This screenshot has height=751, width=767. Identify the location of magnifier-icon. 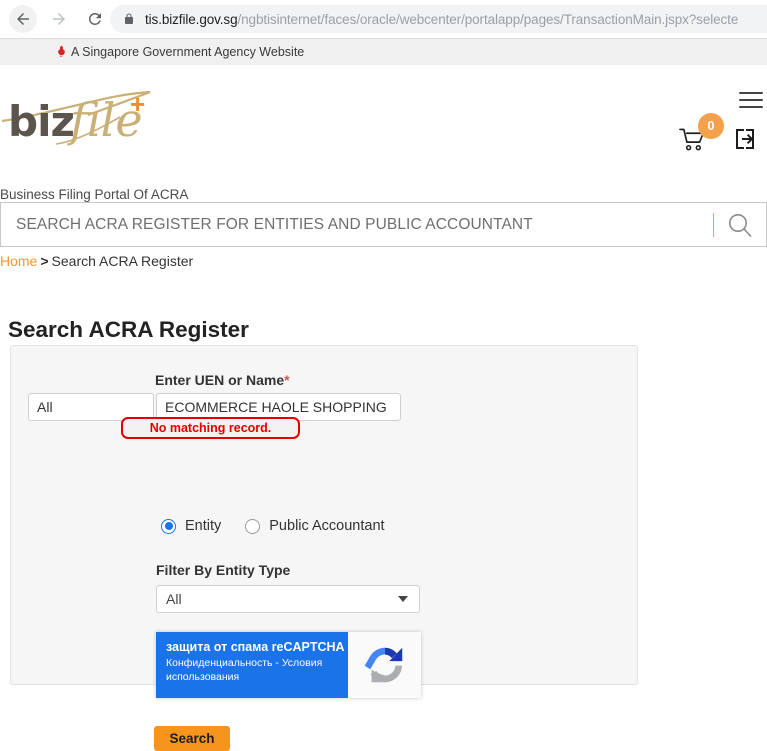
(740, 225).